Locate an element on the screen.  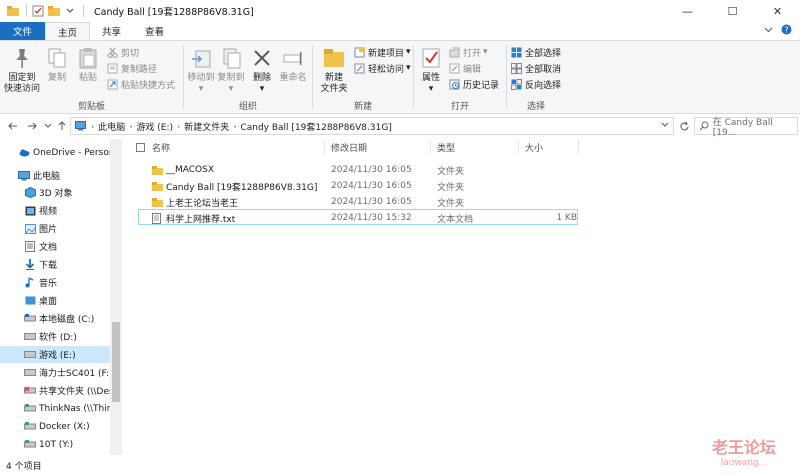
nav-item-network-thinknas: ThinkNas (\\Thin is located at coordinates (55, 408).